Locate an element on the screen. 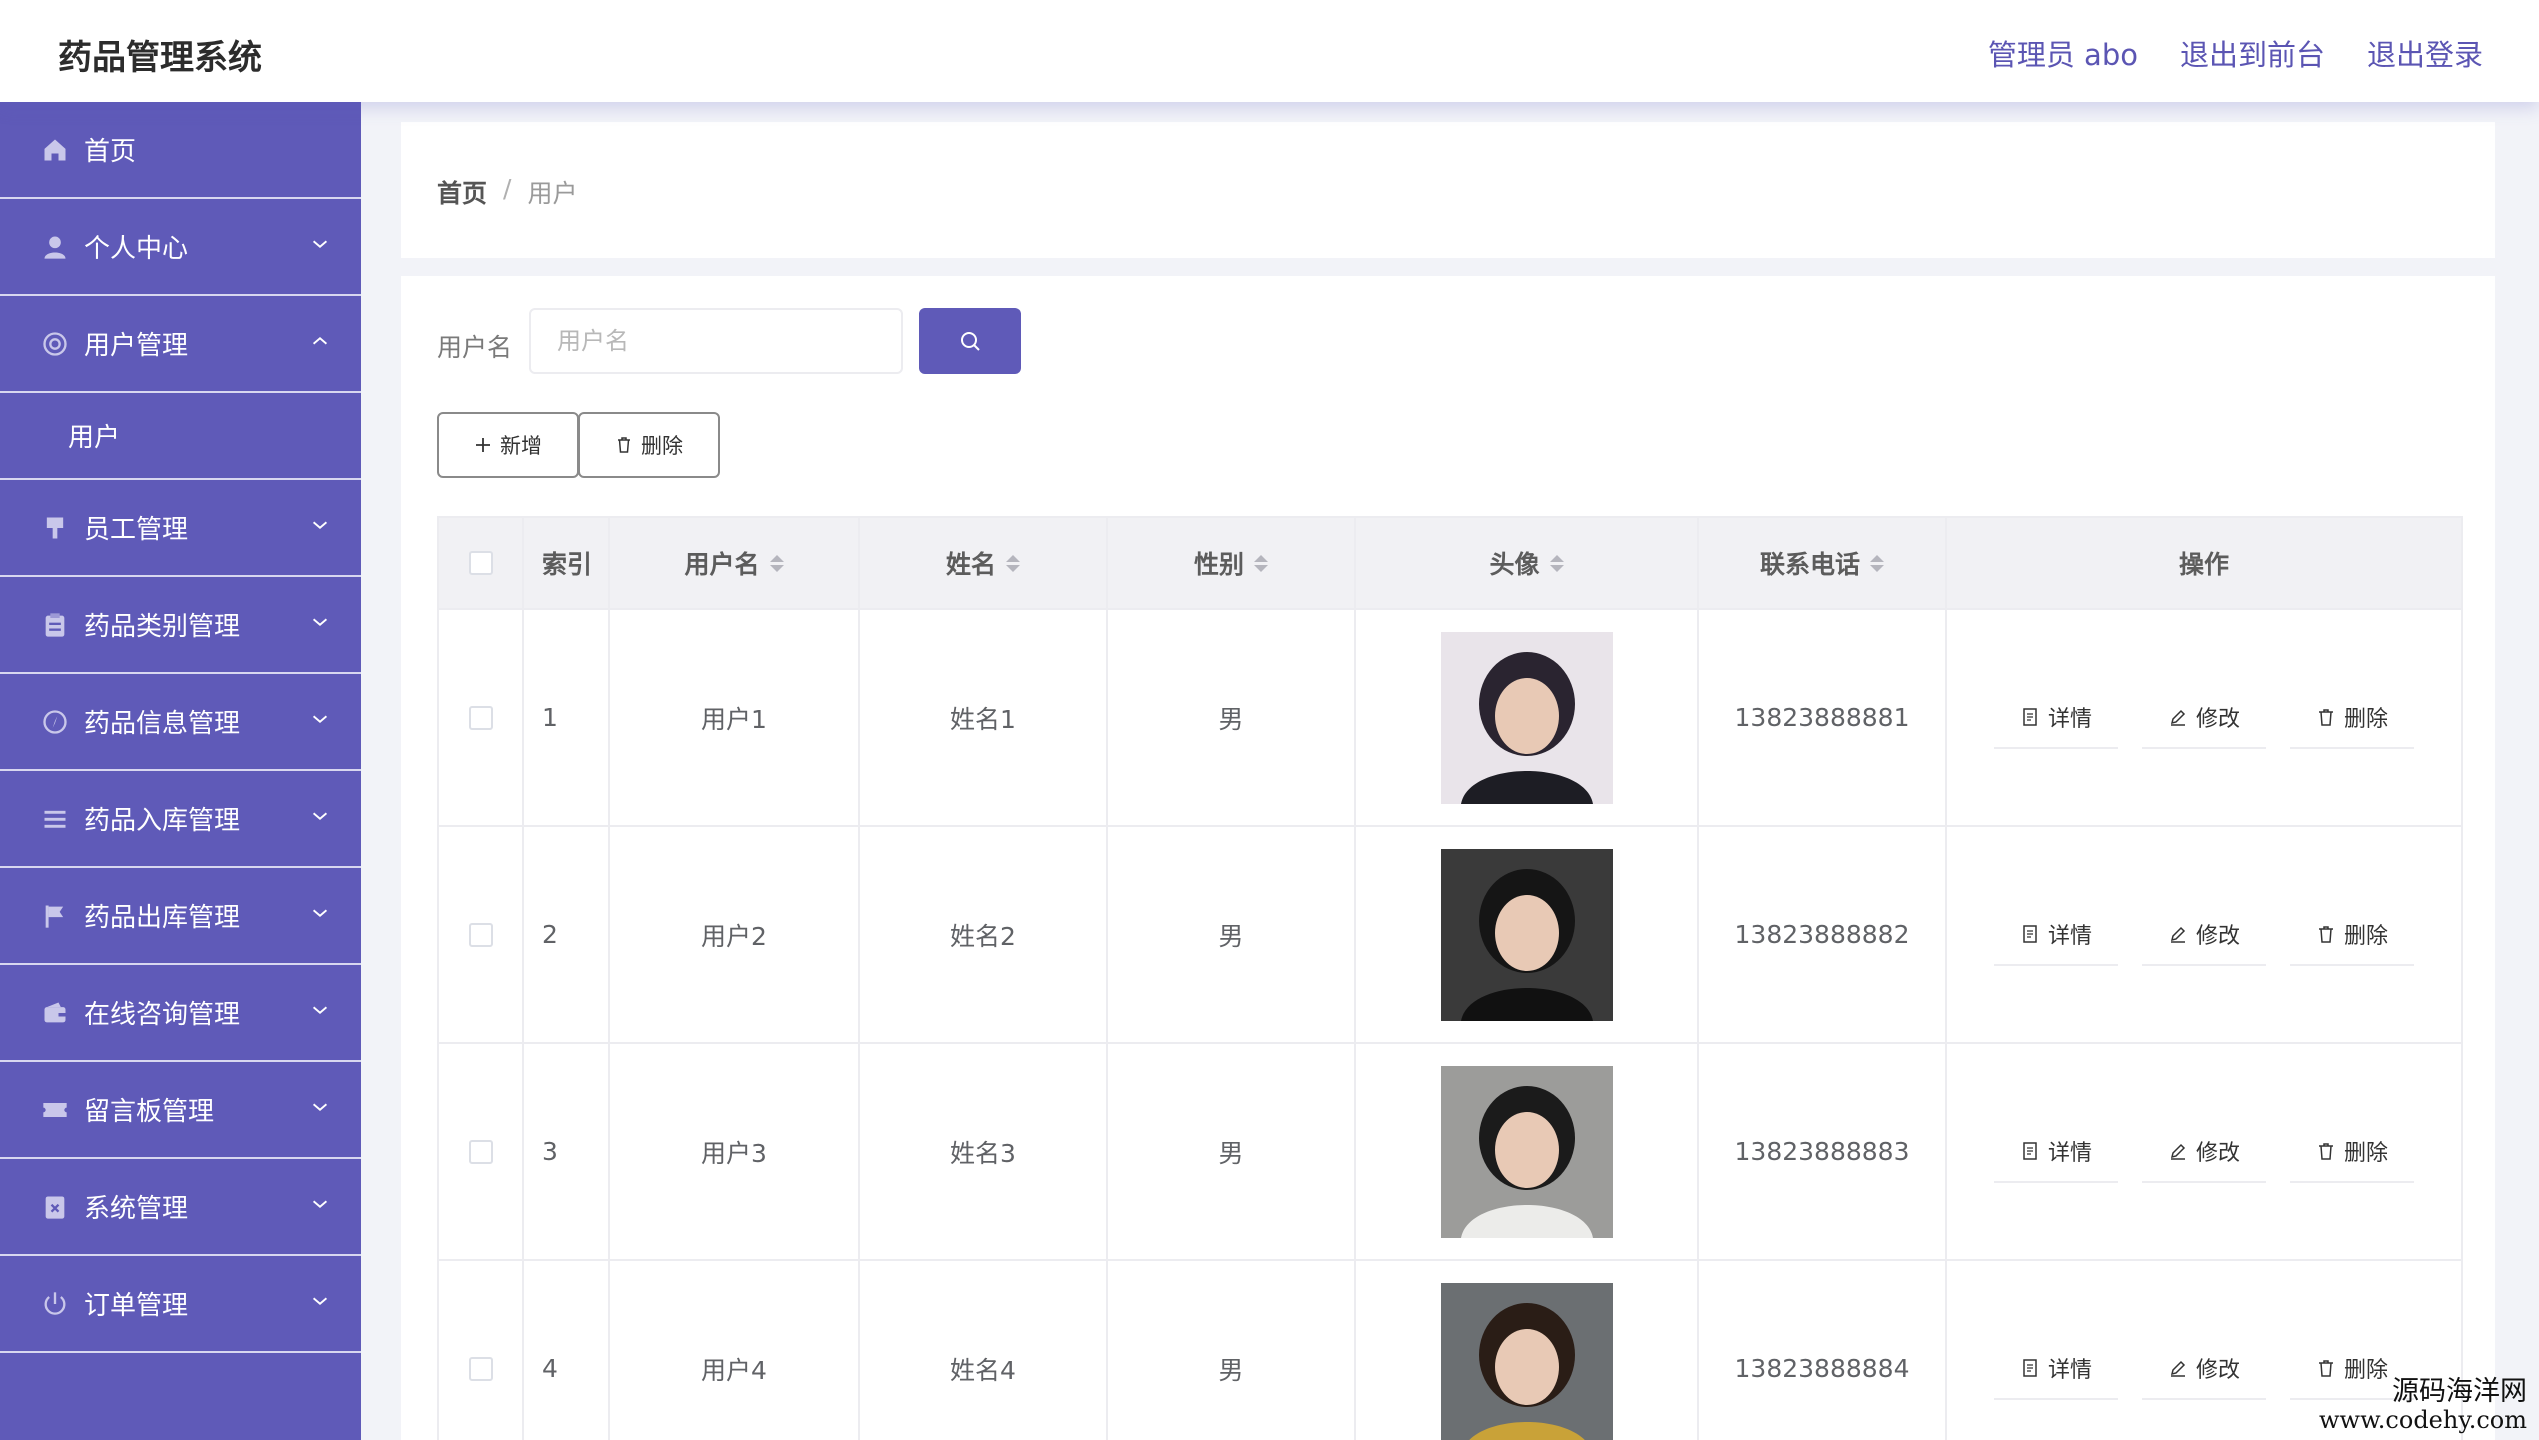 This screenshot has height=1440, width=2539. cell-index: 1 is located at coordinates (567, 717).